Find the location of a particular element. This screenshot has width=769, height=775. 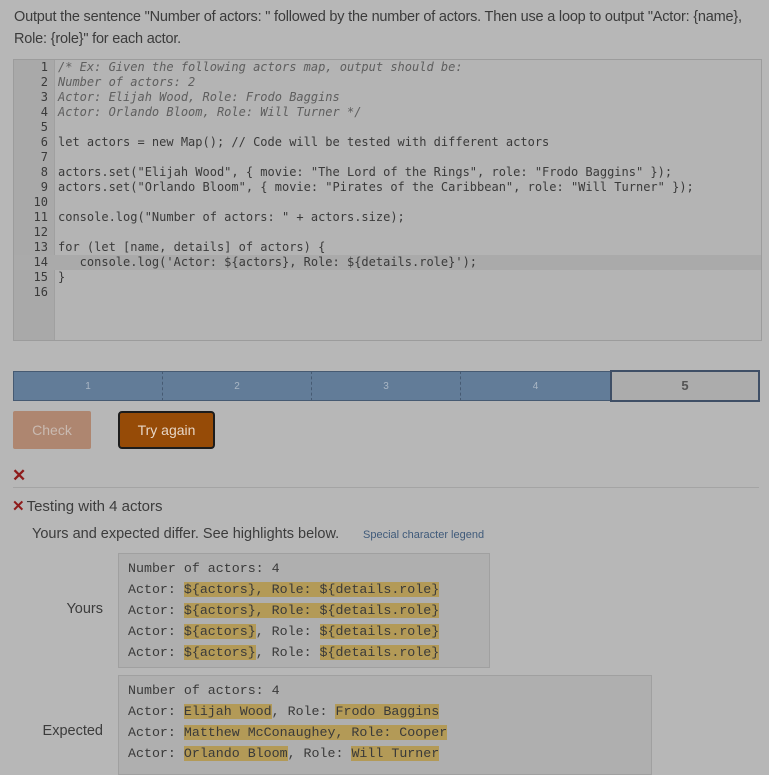

progress-bar: 1 2 3 4 5 is located at coordinates (386, 386).